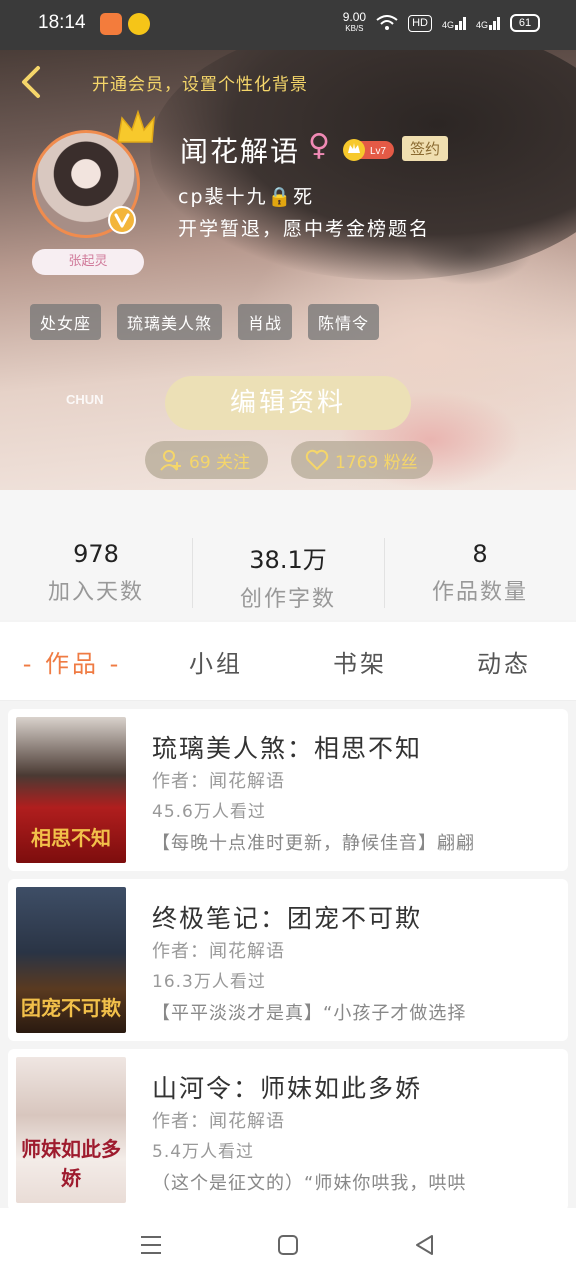 This screenshot has height=1280, width=576. Describe the element at coordinates (151, 1245) in the screenshot. I see `menu-icon` at that location.